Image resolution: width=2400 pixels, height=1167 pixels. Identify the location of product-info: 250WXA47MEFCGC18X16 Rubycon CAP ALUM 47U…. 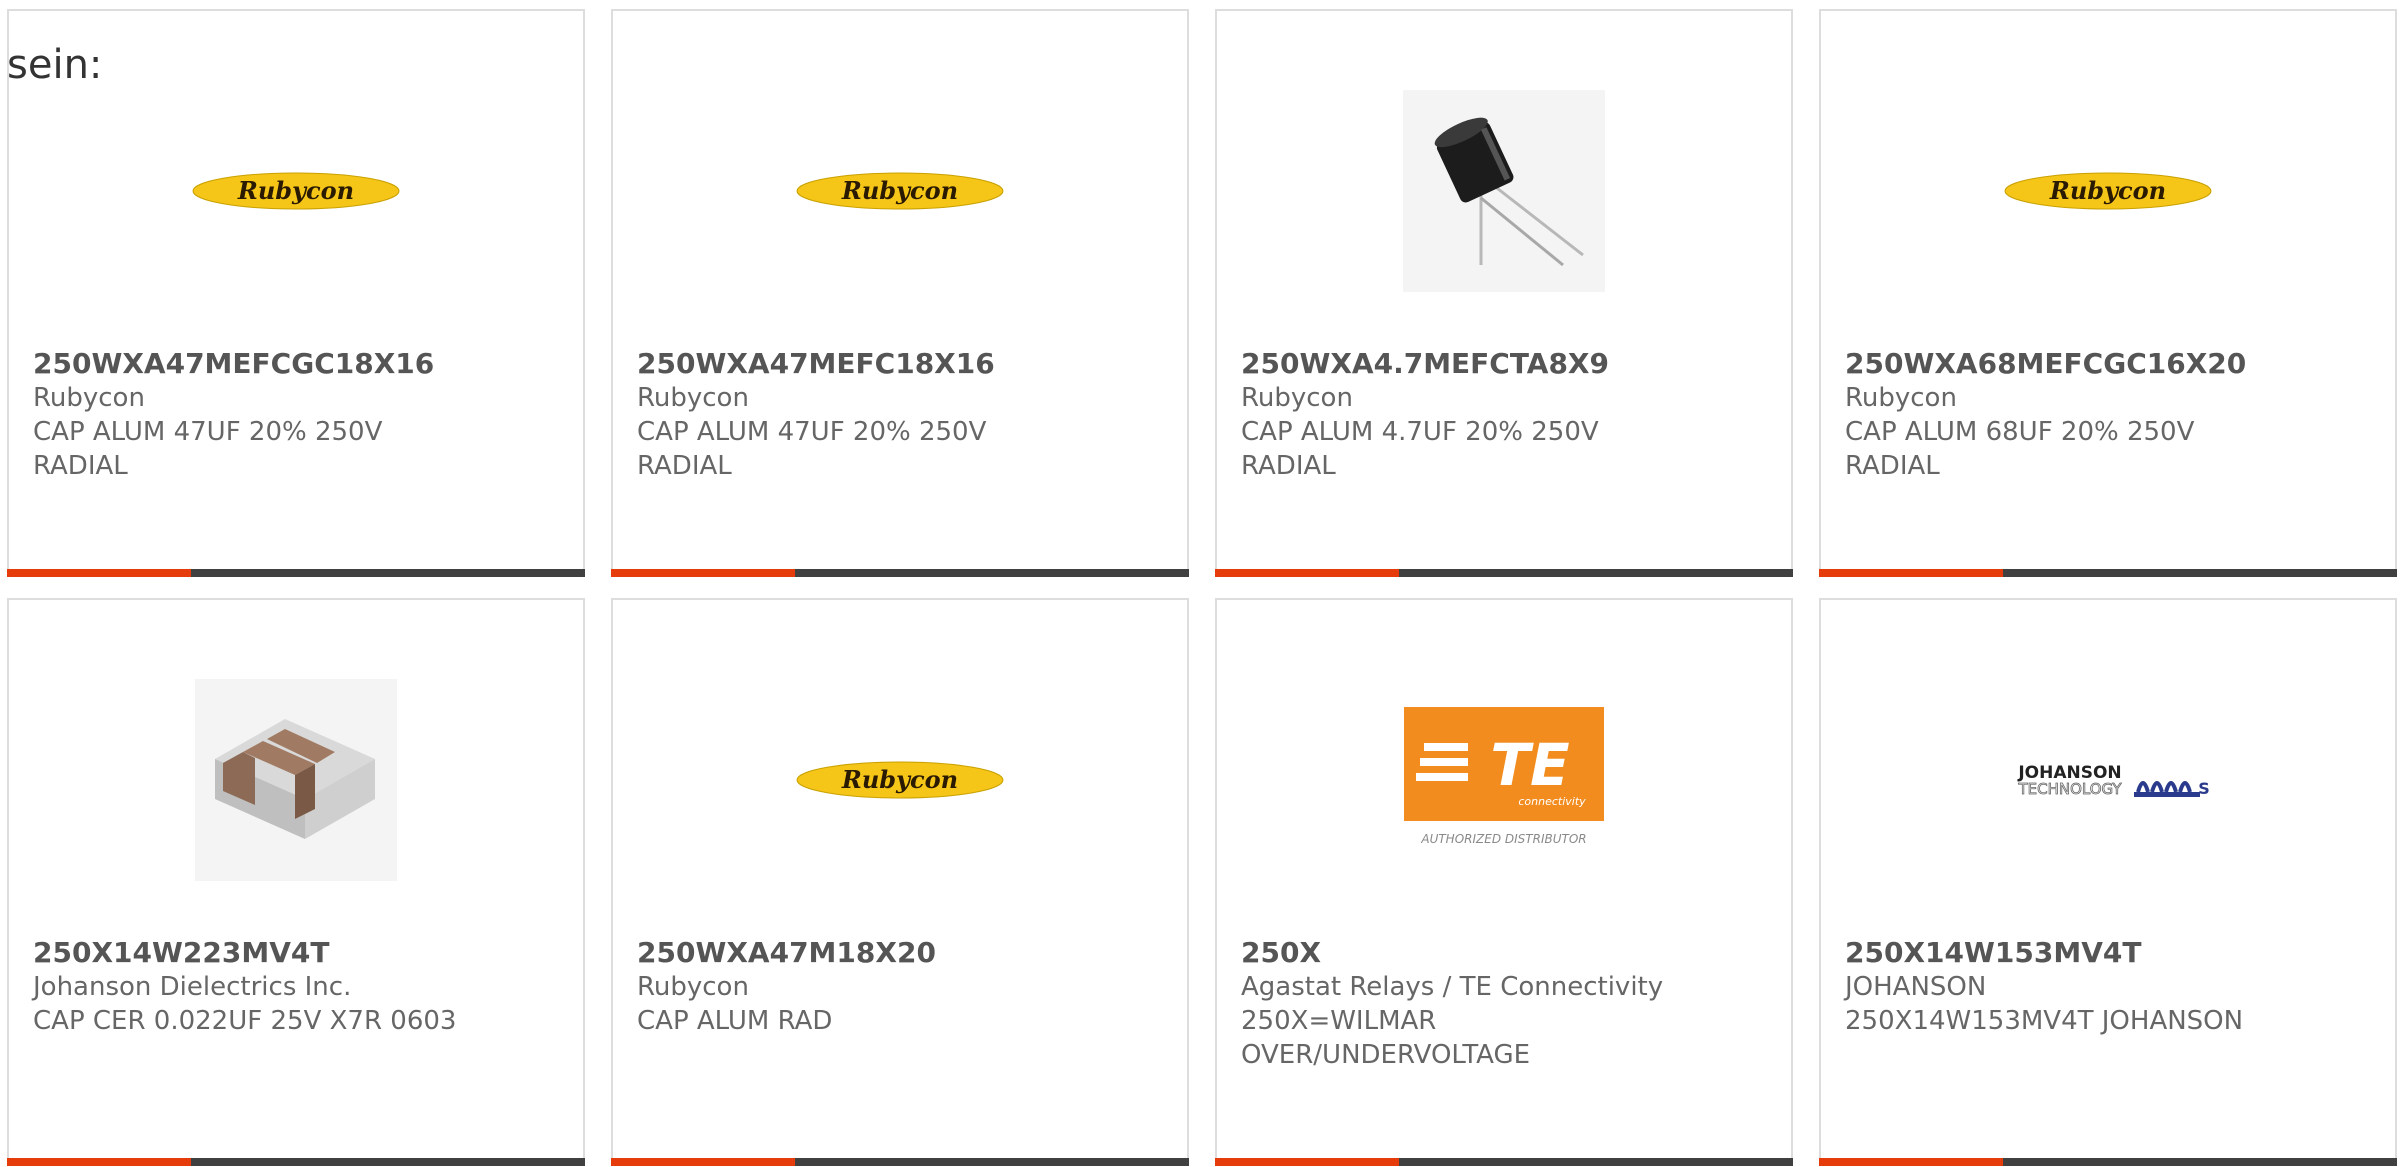
(298, 415).